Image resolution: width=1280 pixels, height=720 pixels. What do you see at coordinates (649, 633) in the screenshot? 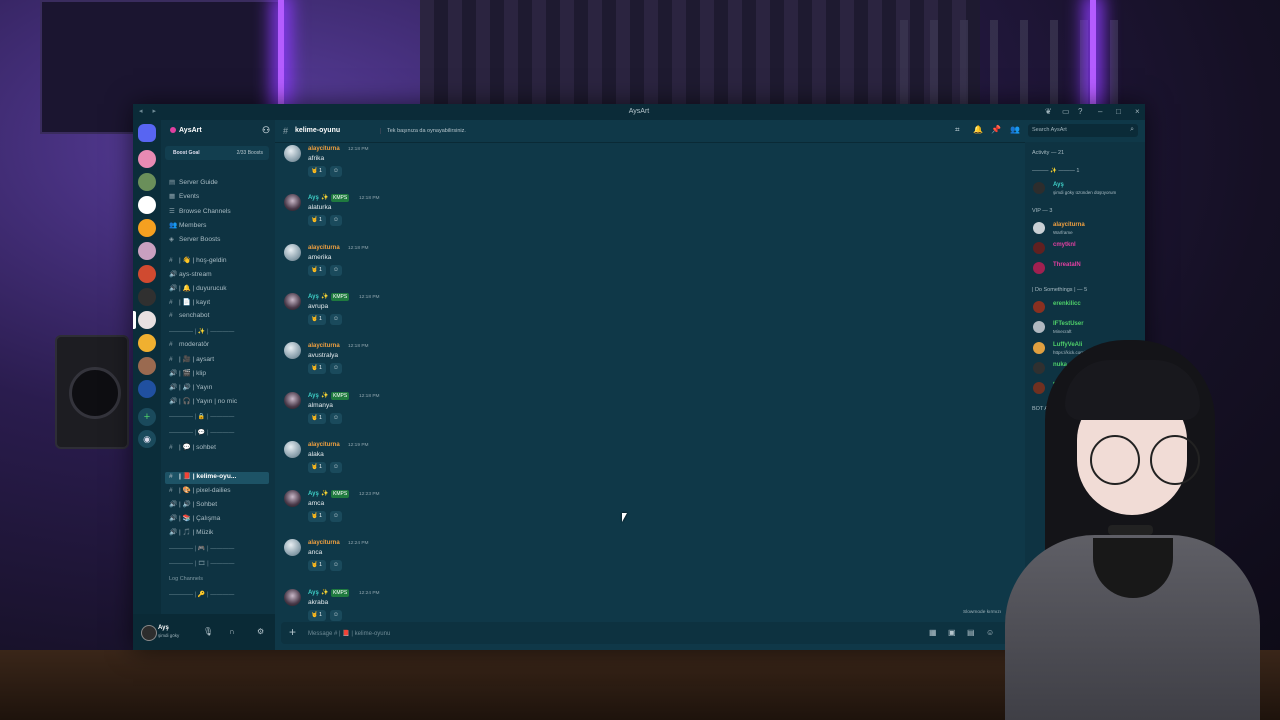
I see `message-composer: + Message # | 📕 | kelime-oyunu ▦ ▣ ▤ ☺ ⊞` at bounding box center [649, 633].